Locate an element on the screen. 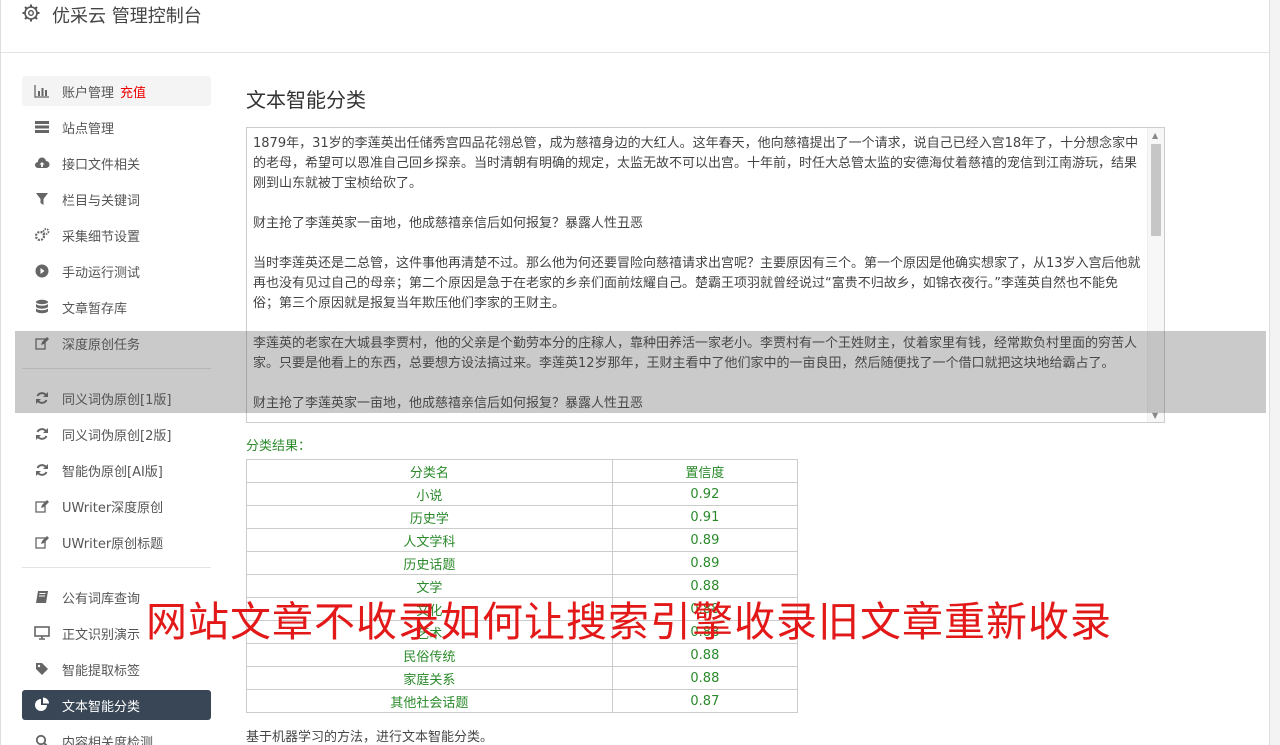  pie-chart-icon is located at coordinates (42, 705).